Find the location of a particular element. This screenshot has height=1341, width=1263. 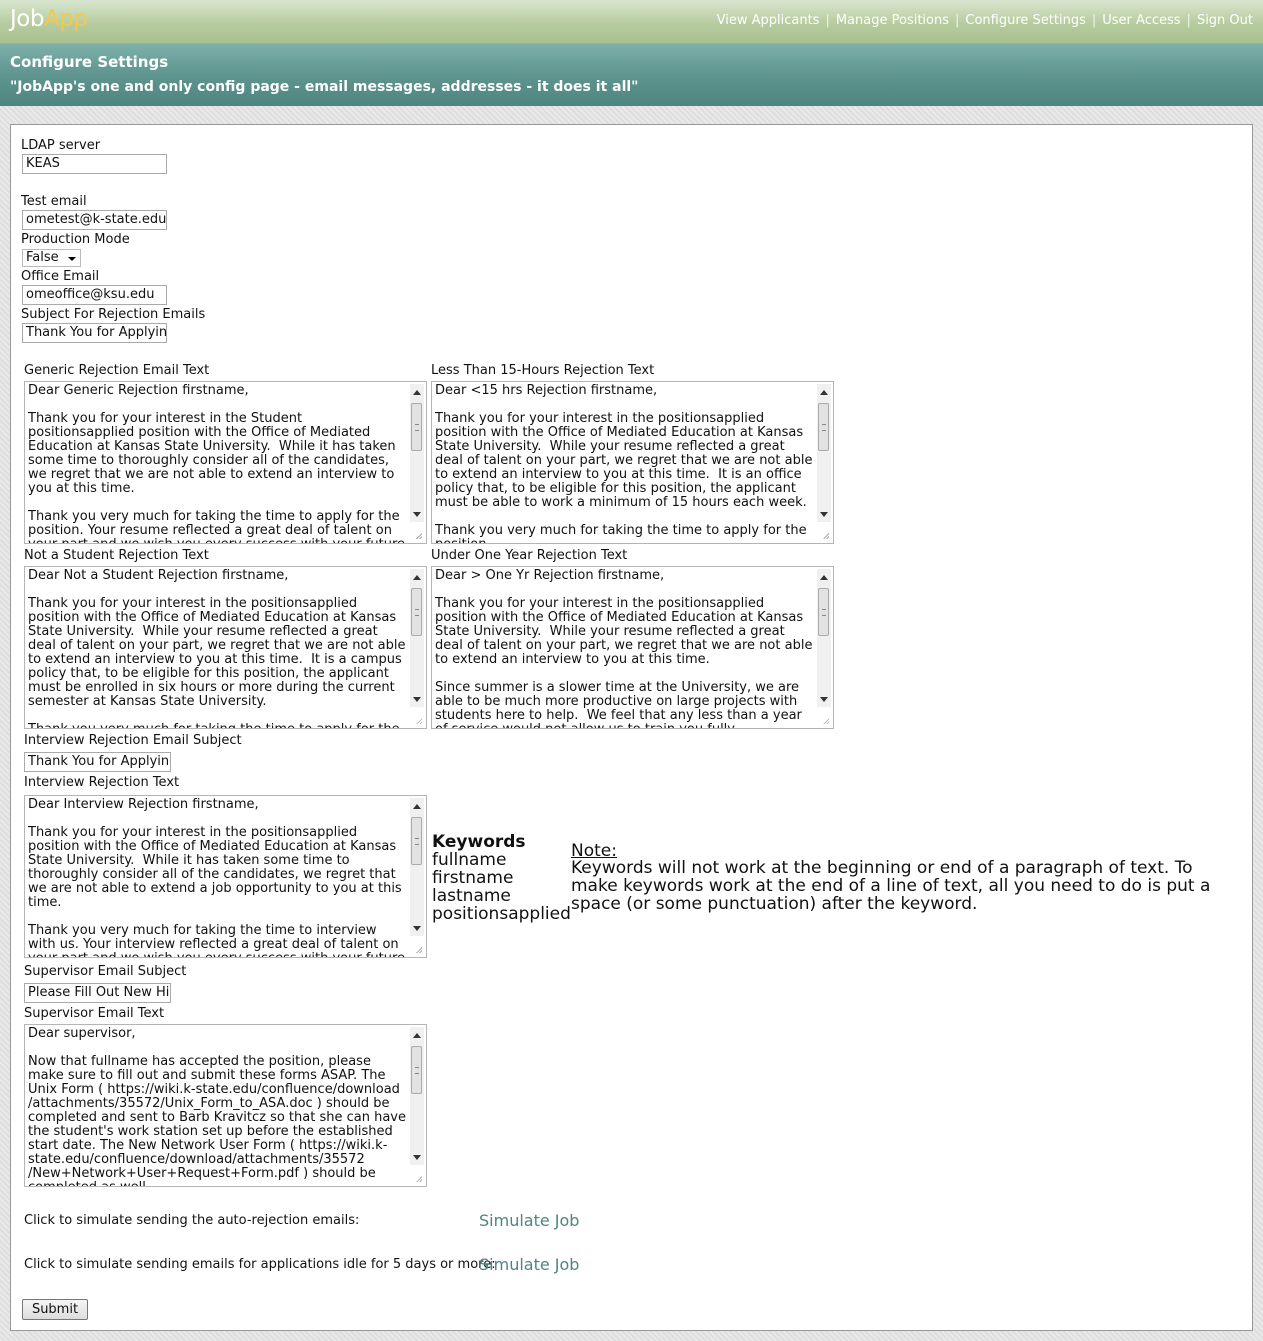

rejection-subject-label: Subject For Rejection Emails is located at coordinates (113, 314).